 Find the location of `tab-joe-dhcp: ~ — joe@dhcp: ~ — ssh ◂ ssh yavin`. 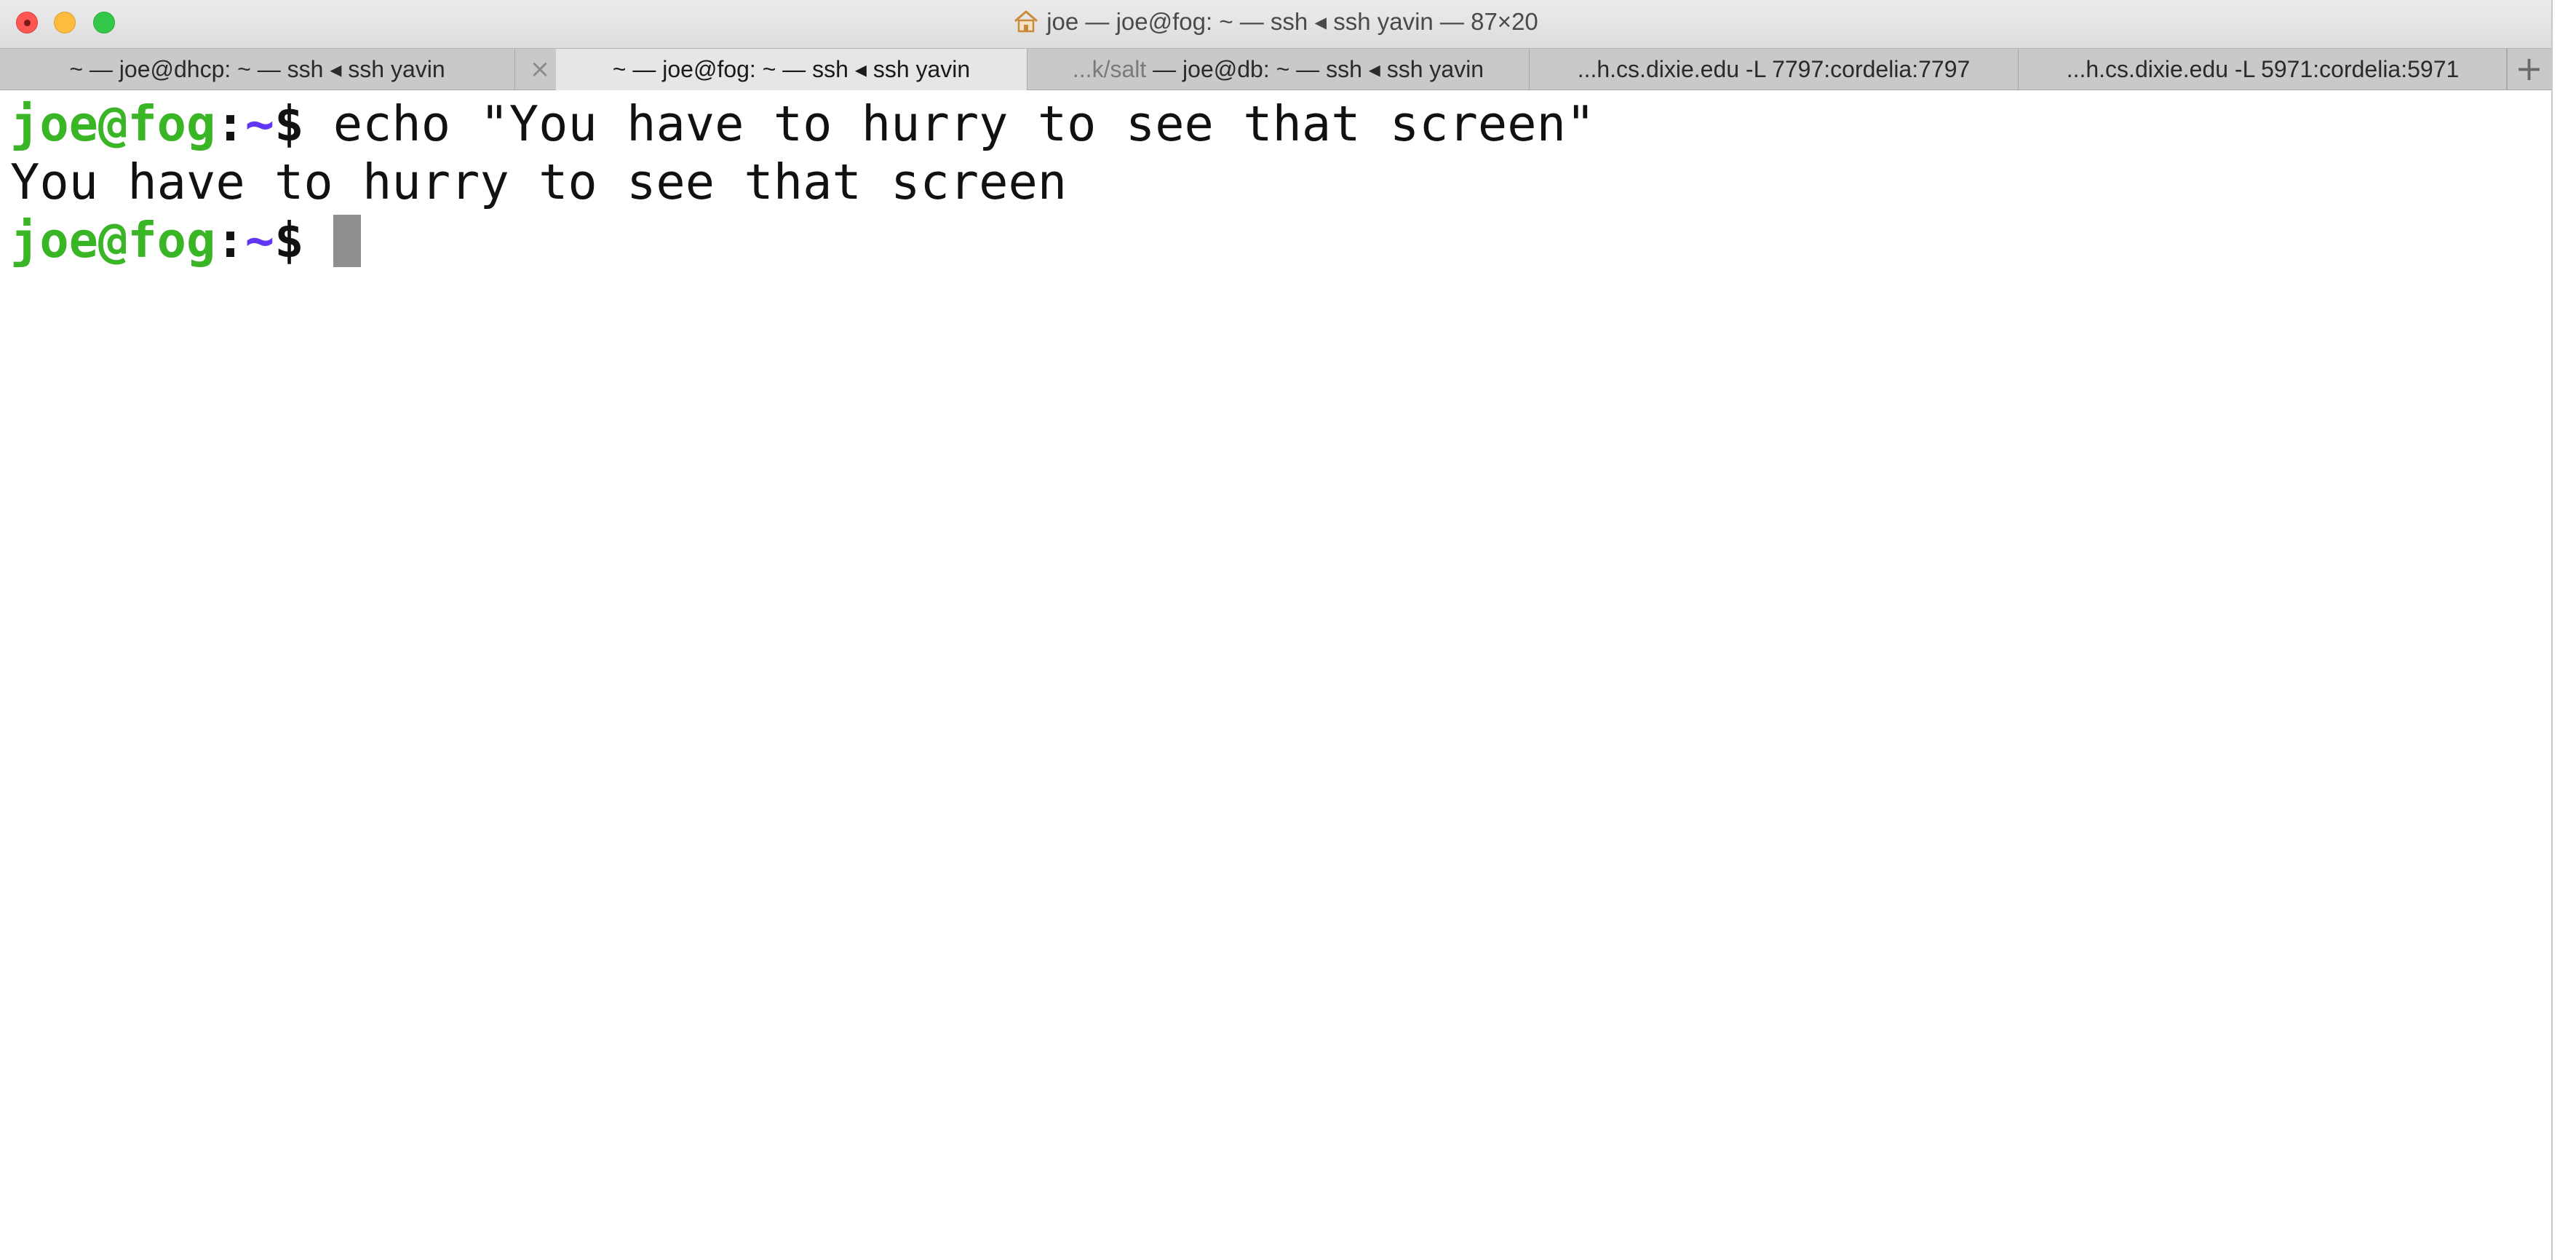

tab-joe-dhcp: ~ — joe@dhcp: ~ — ssh ◂ ssh yavin is located at coordinates (257, 69).